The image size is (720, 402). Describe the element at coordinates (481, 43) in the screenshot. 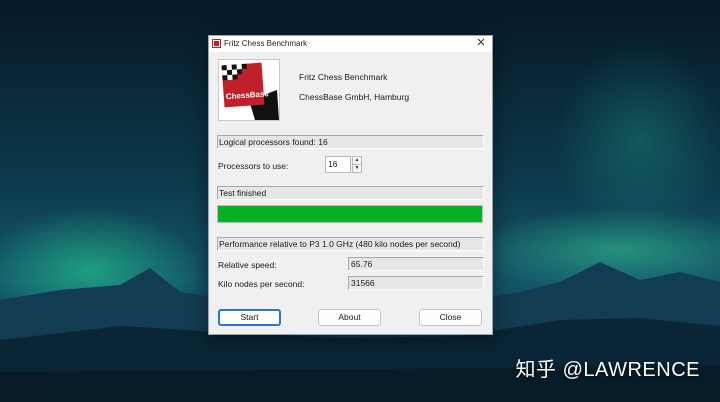

I see `close-window-button: ✕` at that location.